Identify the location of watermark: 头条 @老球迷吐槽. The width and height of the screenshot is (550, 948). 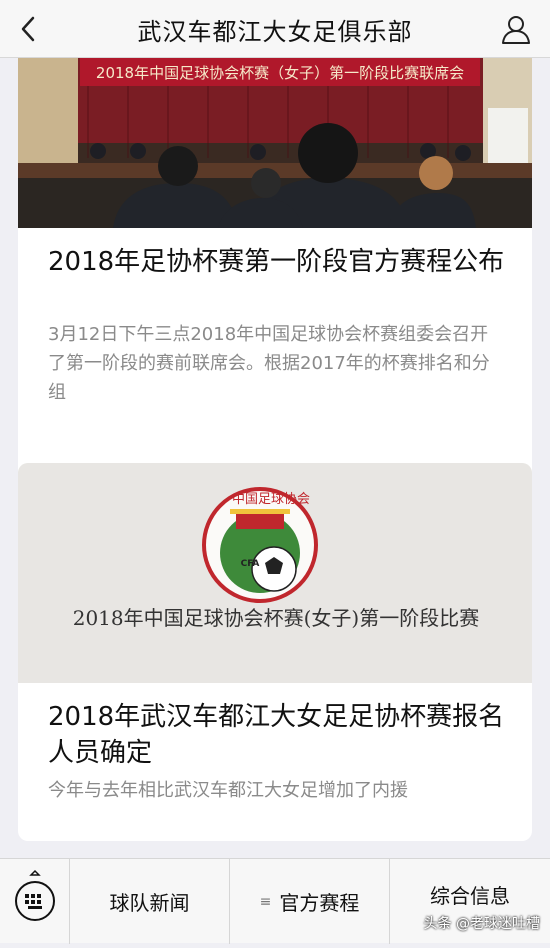
(481, 924).